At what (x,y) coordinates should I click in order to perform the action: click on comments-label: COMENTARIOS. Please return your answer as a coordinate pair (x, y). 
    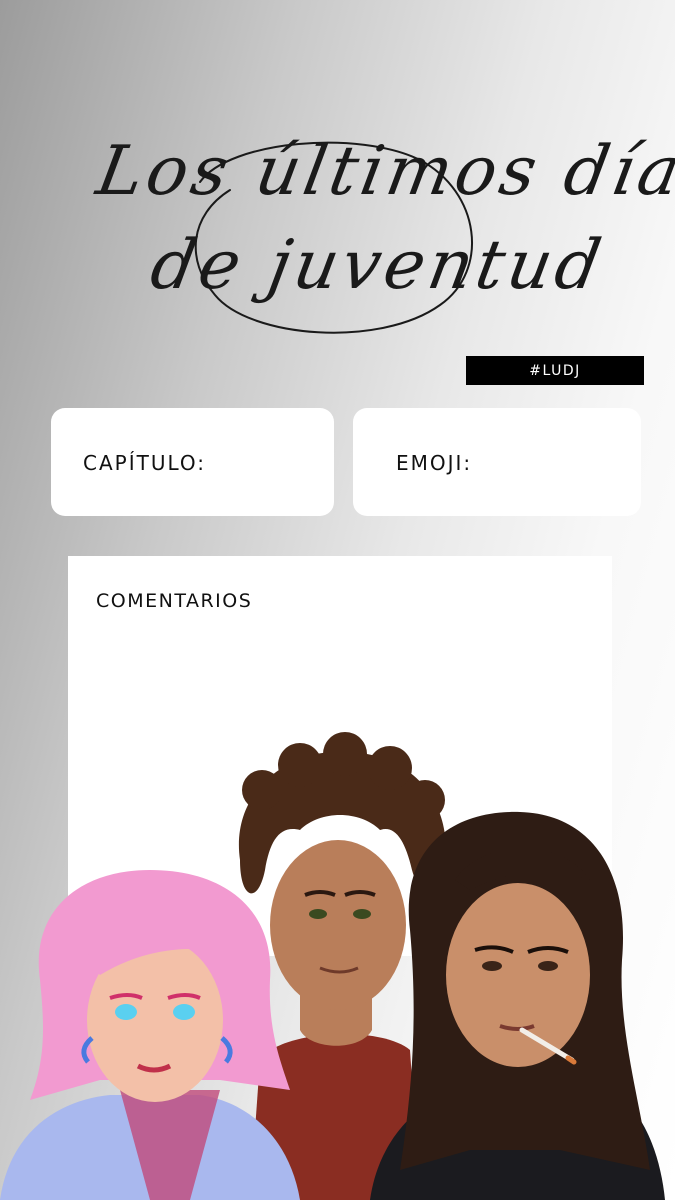
    Looking at the image, I should click on (174, 601).